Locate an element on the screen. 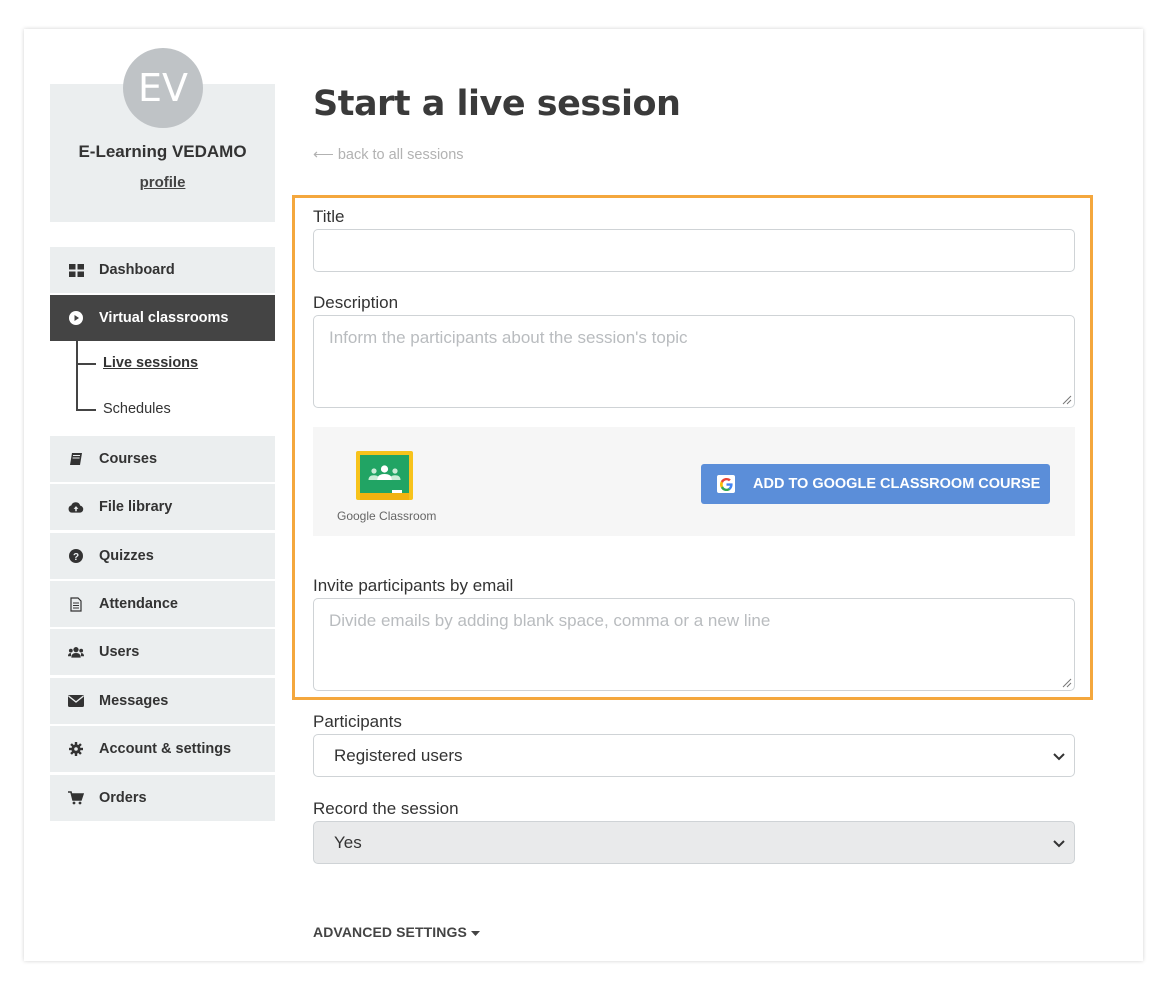 The image size is (1167, 991). sidebar-item-label: Orders is located at coordinates (123, 798).